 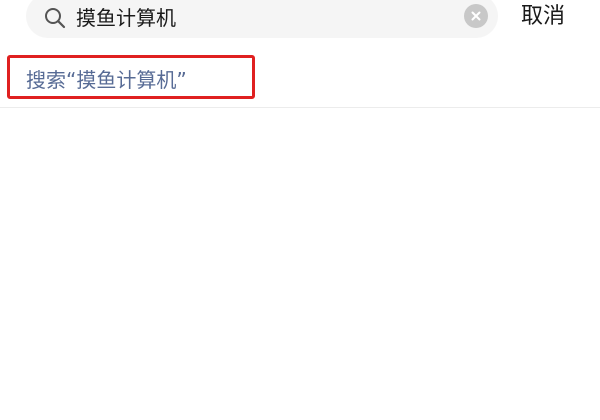 I want to click on search-icon, so click(x=55, y=18).